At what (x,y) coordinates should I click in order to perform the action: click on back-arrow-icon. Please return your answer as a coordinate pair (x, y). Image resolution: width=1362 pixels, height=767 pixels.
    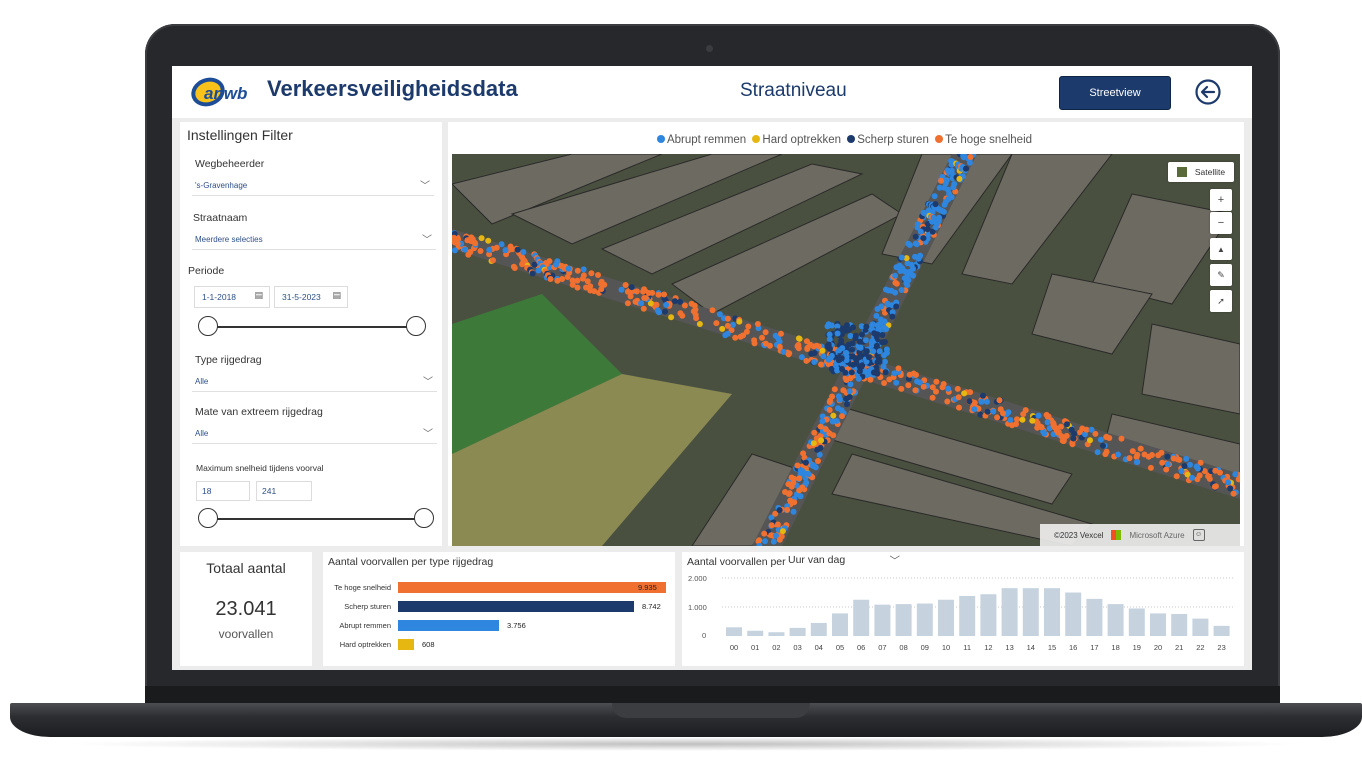
    Looking at the image, I should click on (1208, 92).